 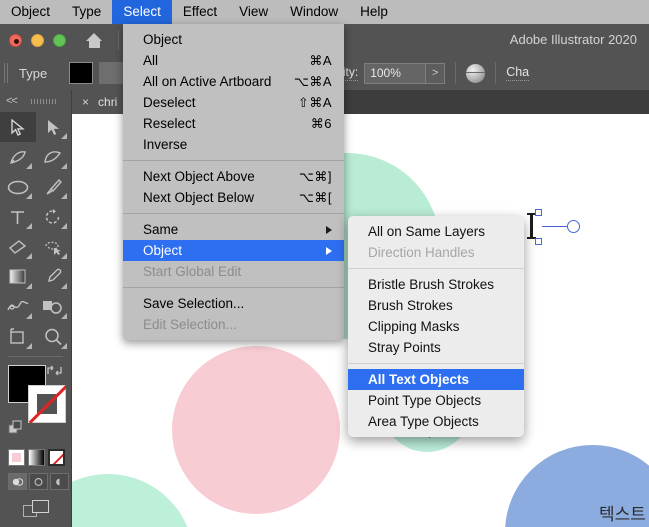 I want to click on menubar-item-select: Select, so click(x=142, y=12).